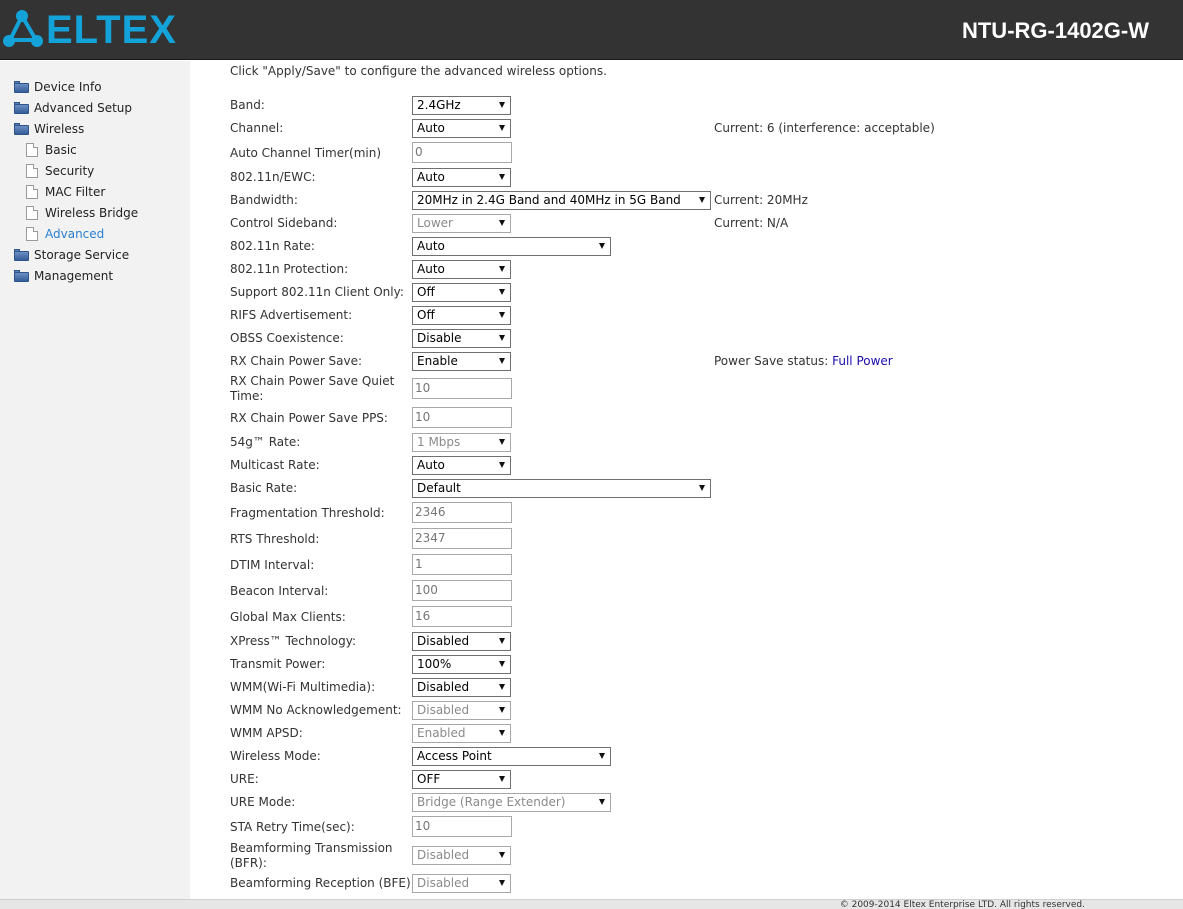 This screenshot has height=909, width=1183. I want to click on sidebar-item-advanced: Advanced, so click(65, 234).